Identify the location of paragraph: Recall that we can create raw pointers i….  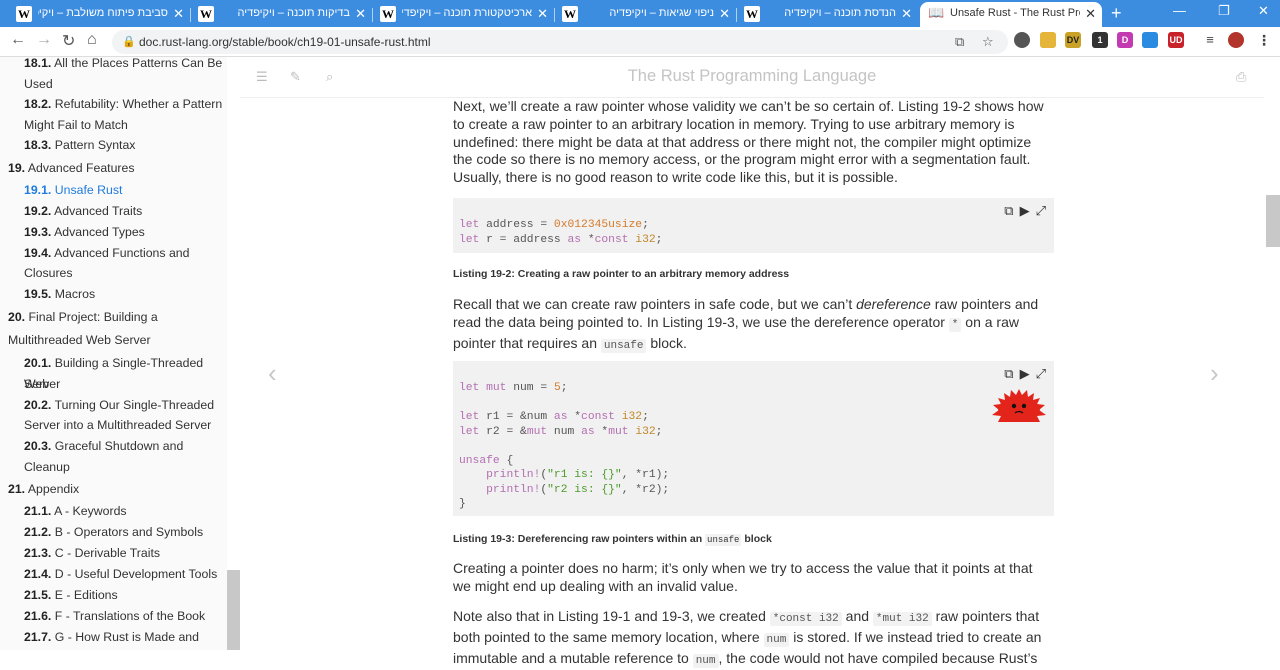
(746, 324).